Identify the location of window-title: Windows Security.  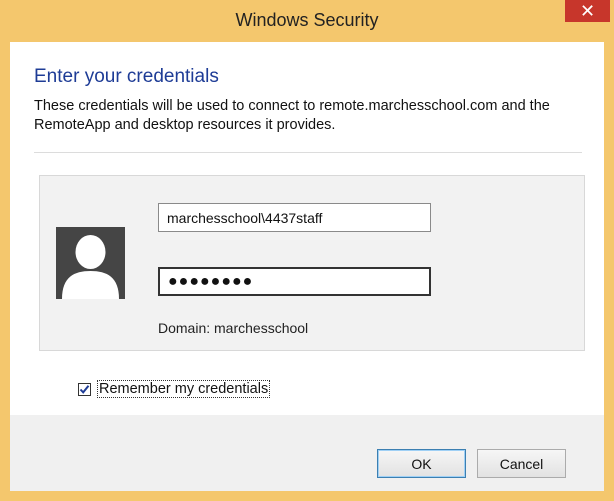
(307, 20).